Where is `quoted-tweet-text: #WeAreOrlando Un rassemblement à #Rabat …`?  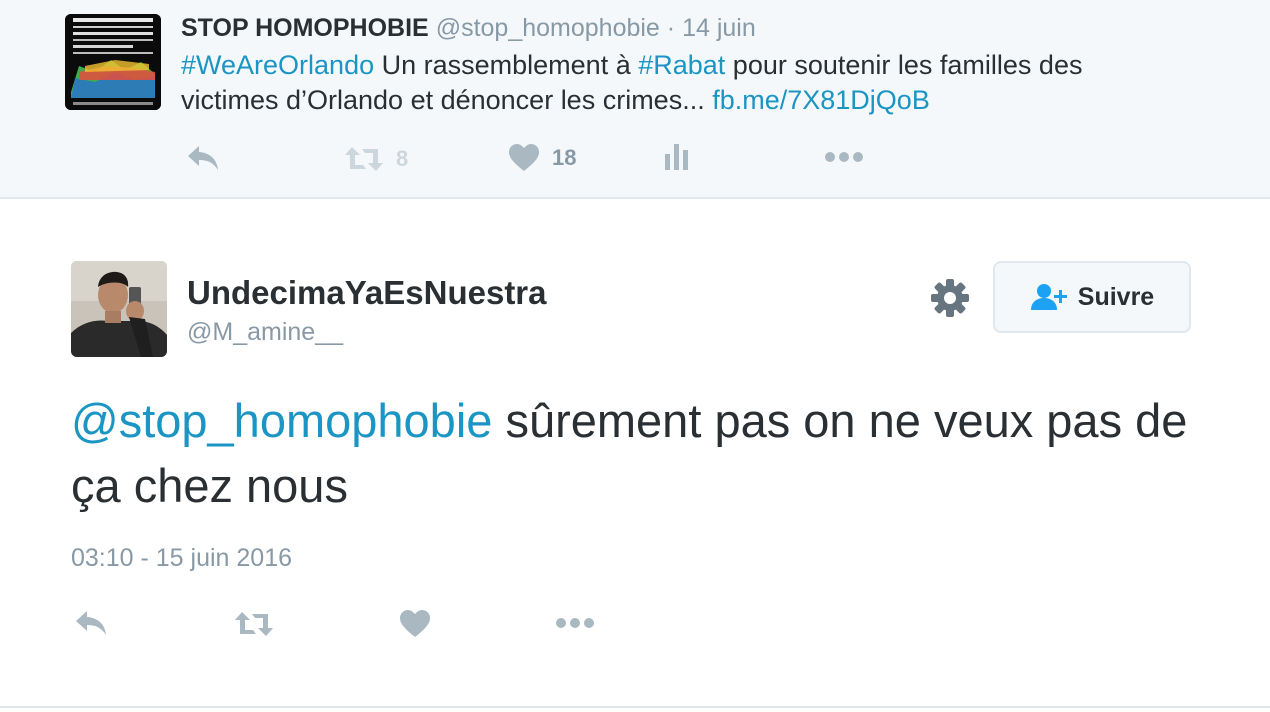
quoted-tweet-text: #WeAreOrlando Un rassemblement à #Rabat … is located at coordinates (681, 83).